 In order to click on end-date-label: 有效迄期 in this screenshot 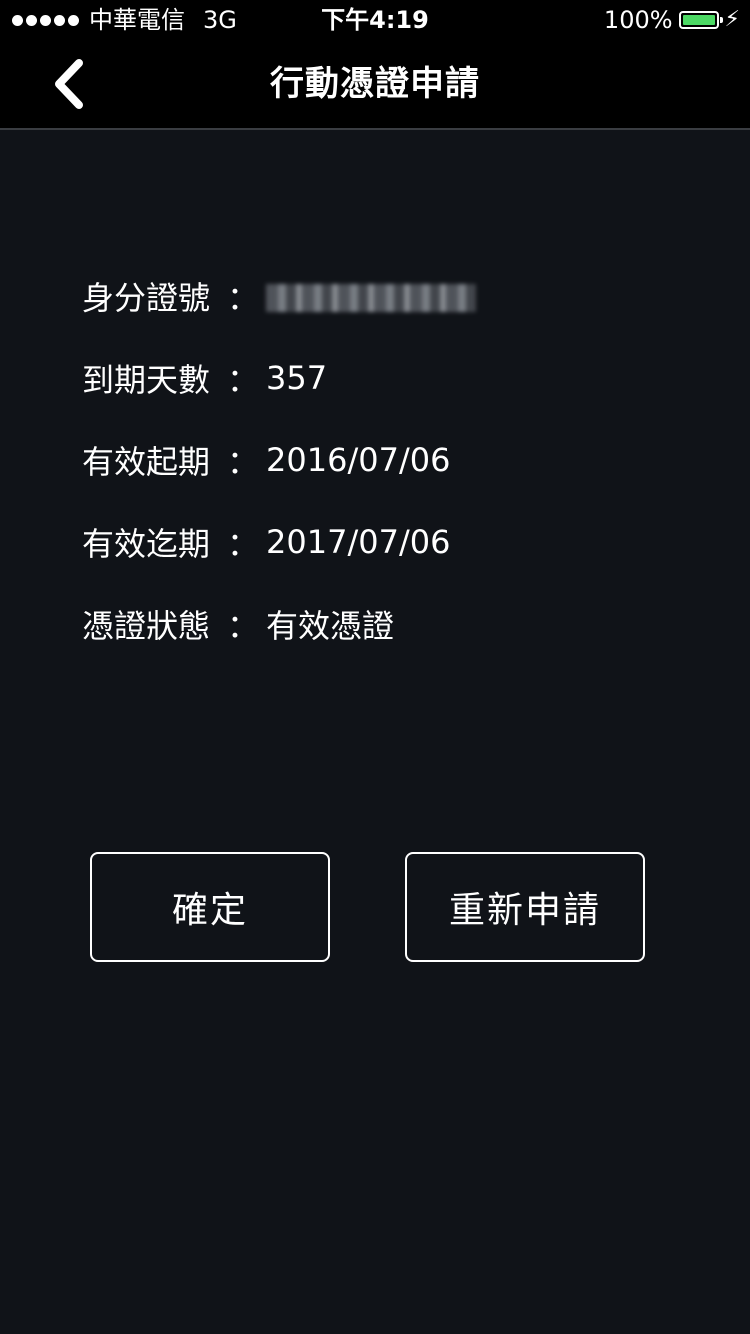, I will do `click(146, 544)`.